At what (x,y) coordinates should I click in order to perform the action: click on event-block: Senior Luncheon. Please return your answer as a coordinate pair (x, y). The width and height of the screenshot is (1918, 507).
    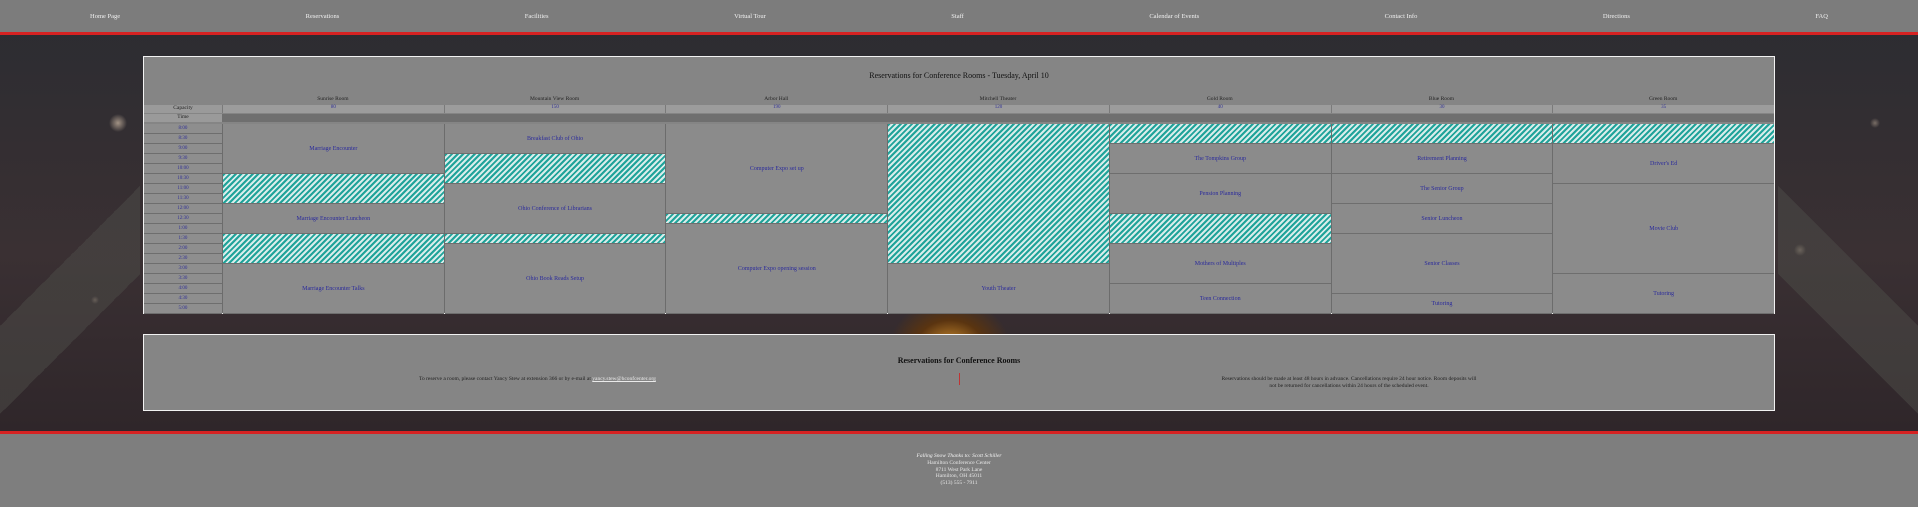
    Looking at the image, I should click on (1442, 219).